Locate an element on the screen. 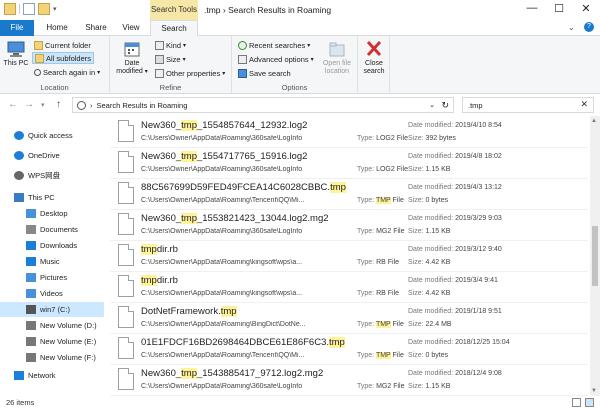  new-folder-icon is located at coordinates (44, 9).